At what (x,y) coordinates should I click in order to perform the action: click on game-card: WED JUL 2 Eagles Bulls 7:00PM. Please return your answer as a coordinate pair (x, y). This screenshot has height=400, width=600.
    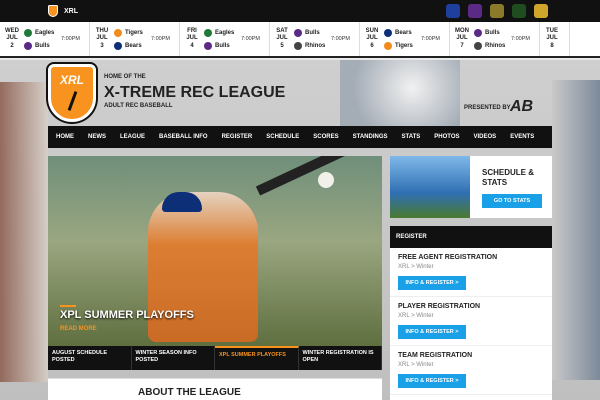
    Looking at the image, I should click on (45, 39).